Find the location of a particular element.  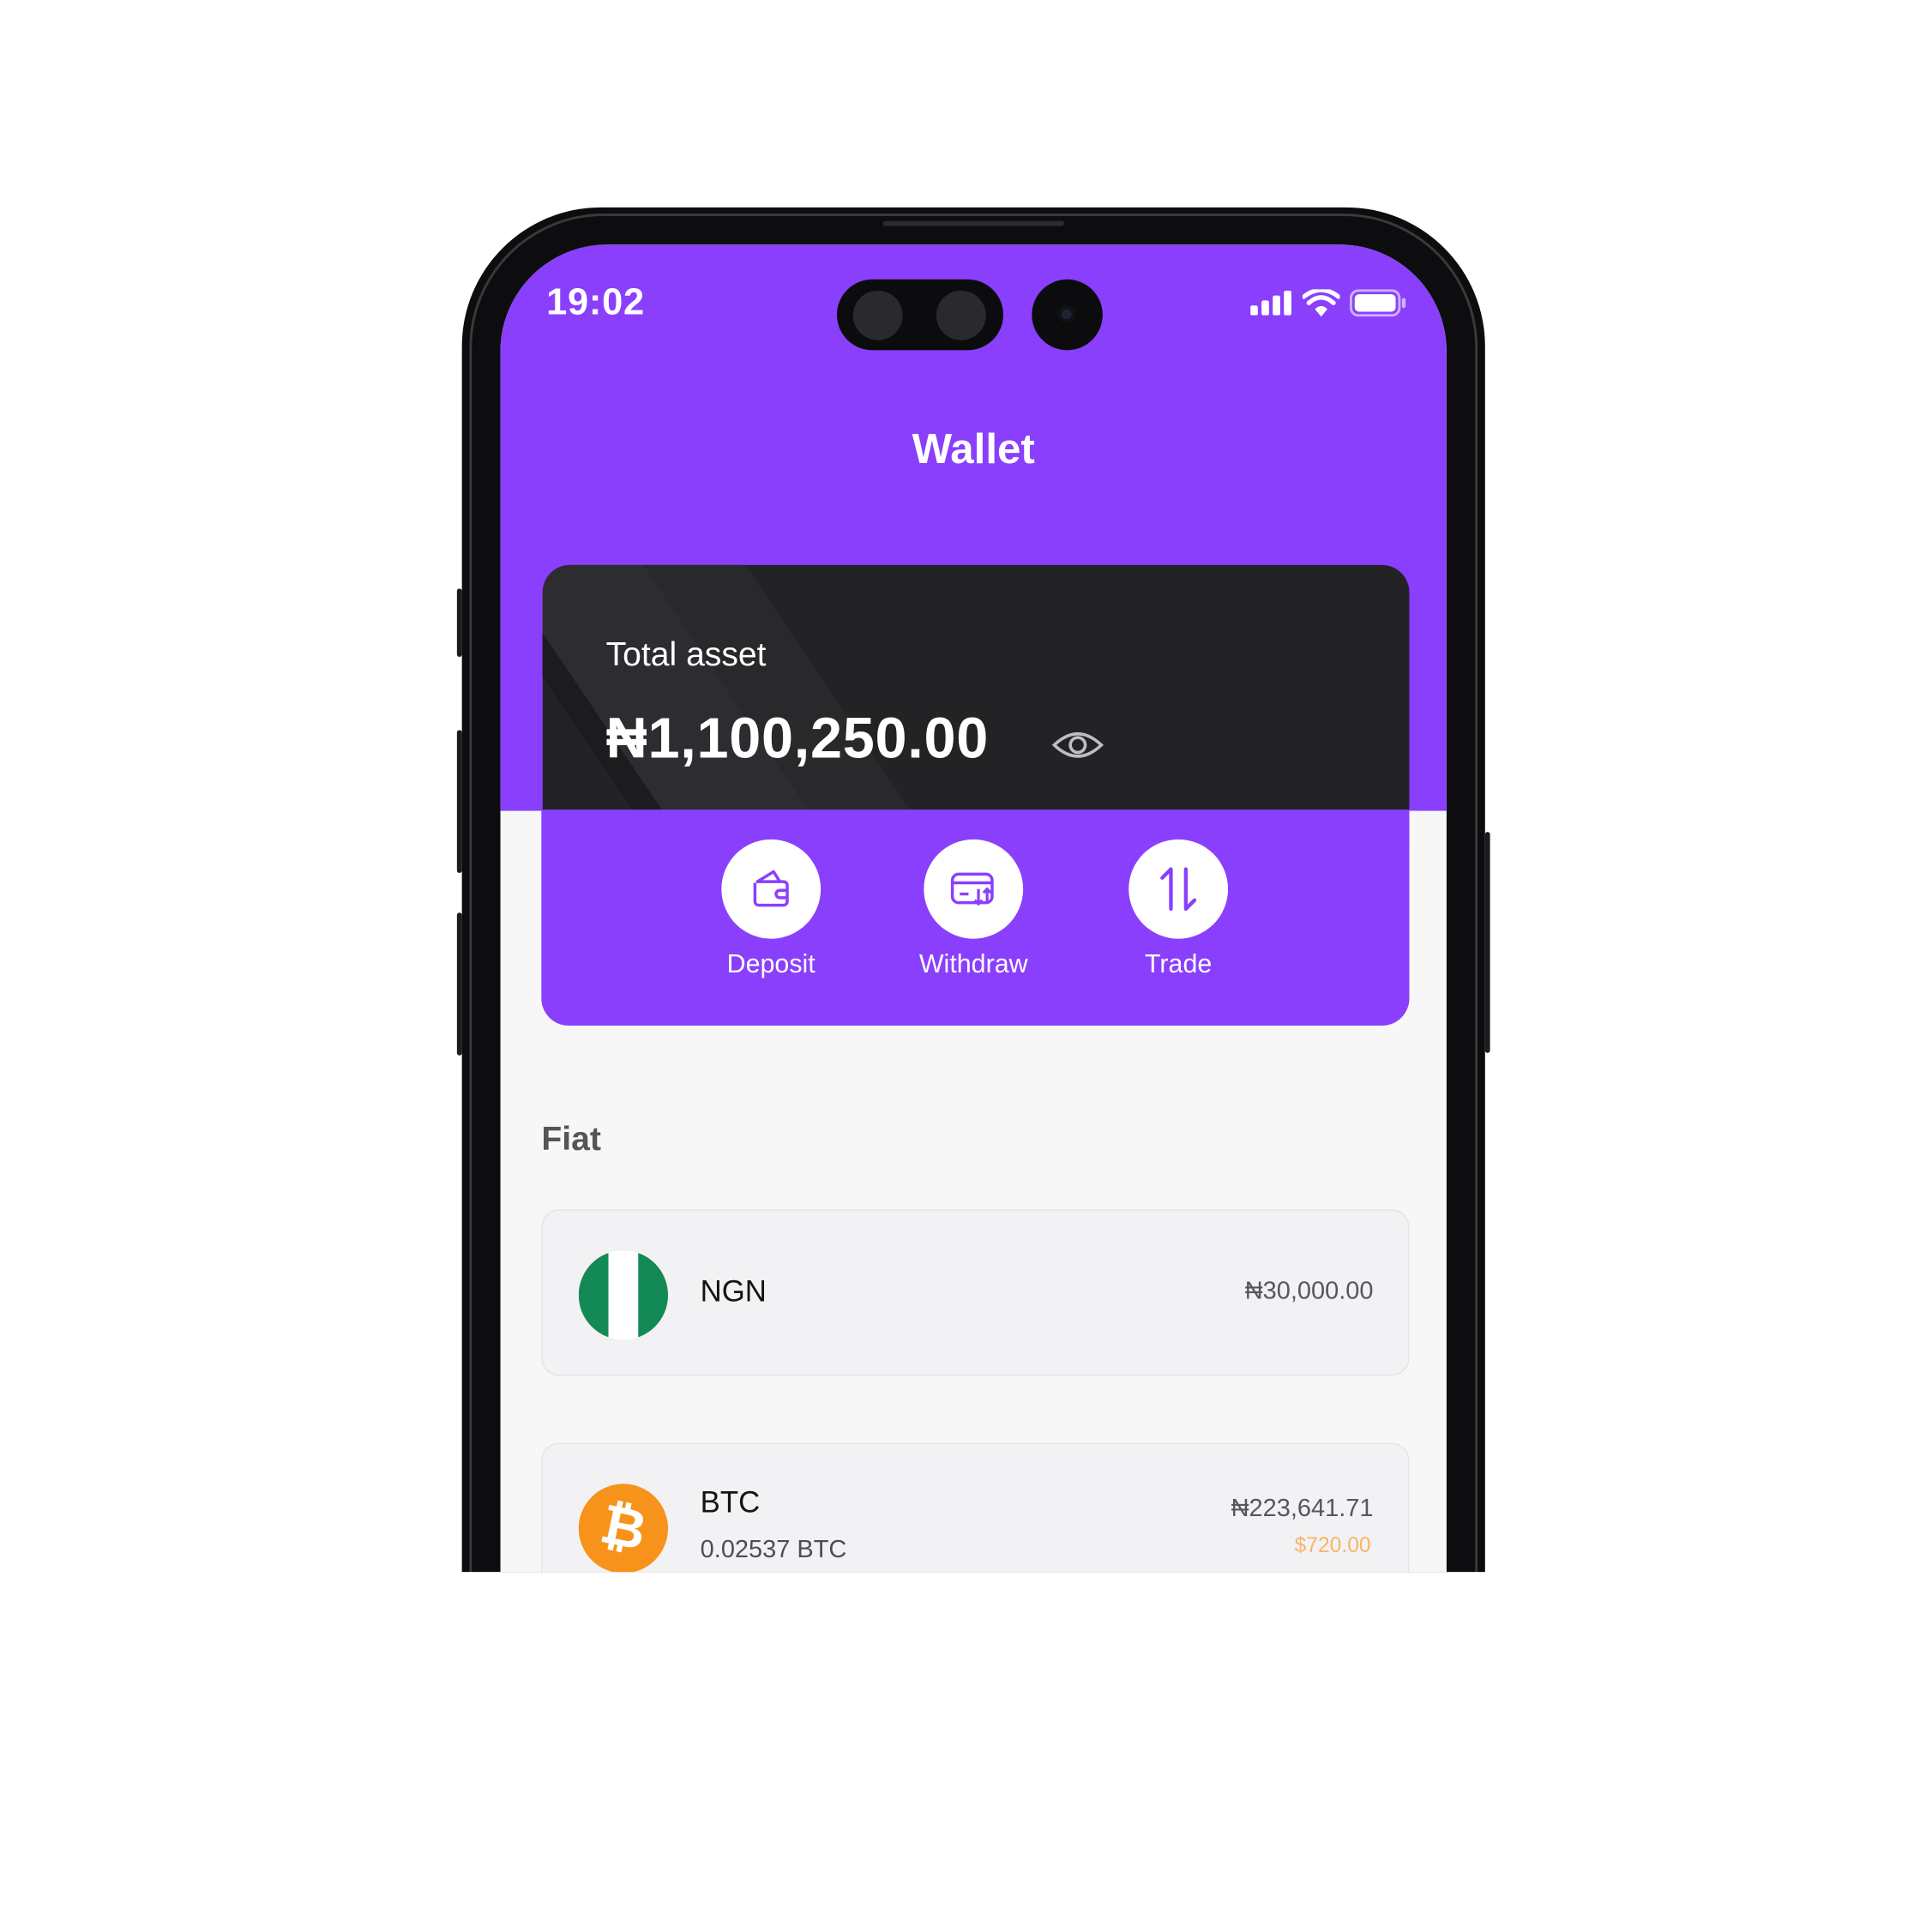

action-button is located at coordinates (459, 622).